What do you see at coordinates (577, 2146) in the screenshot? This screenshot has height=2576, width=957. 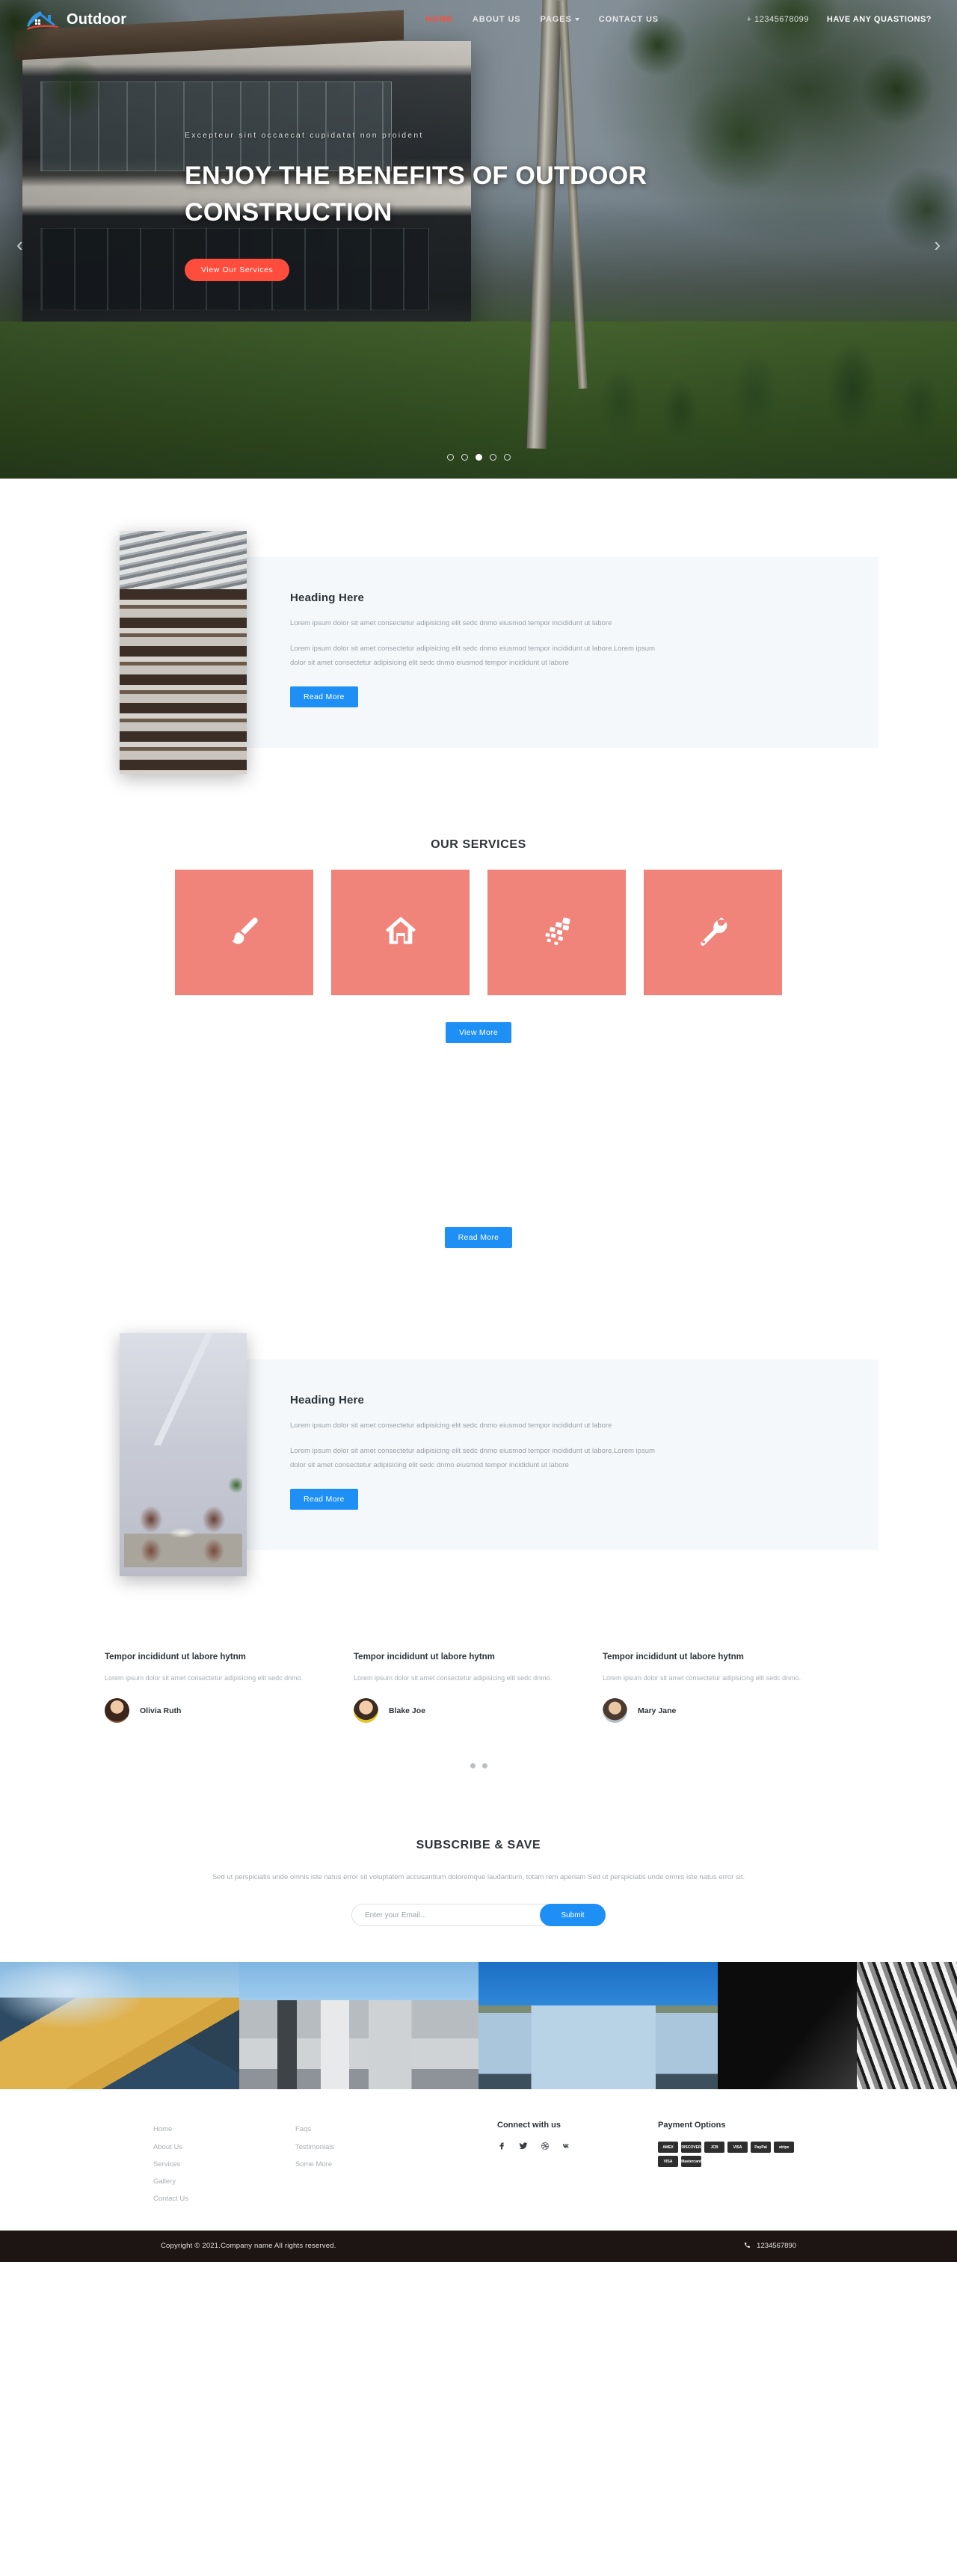 I see `social-links` at bounding box center [577, 2146].